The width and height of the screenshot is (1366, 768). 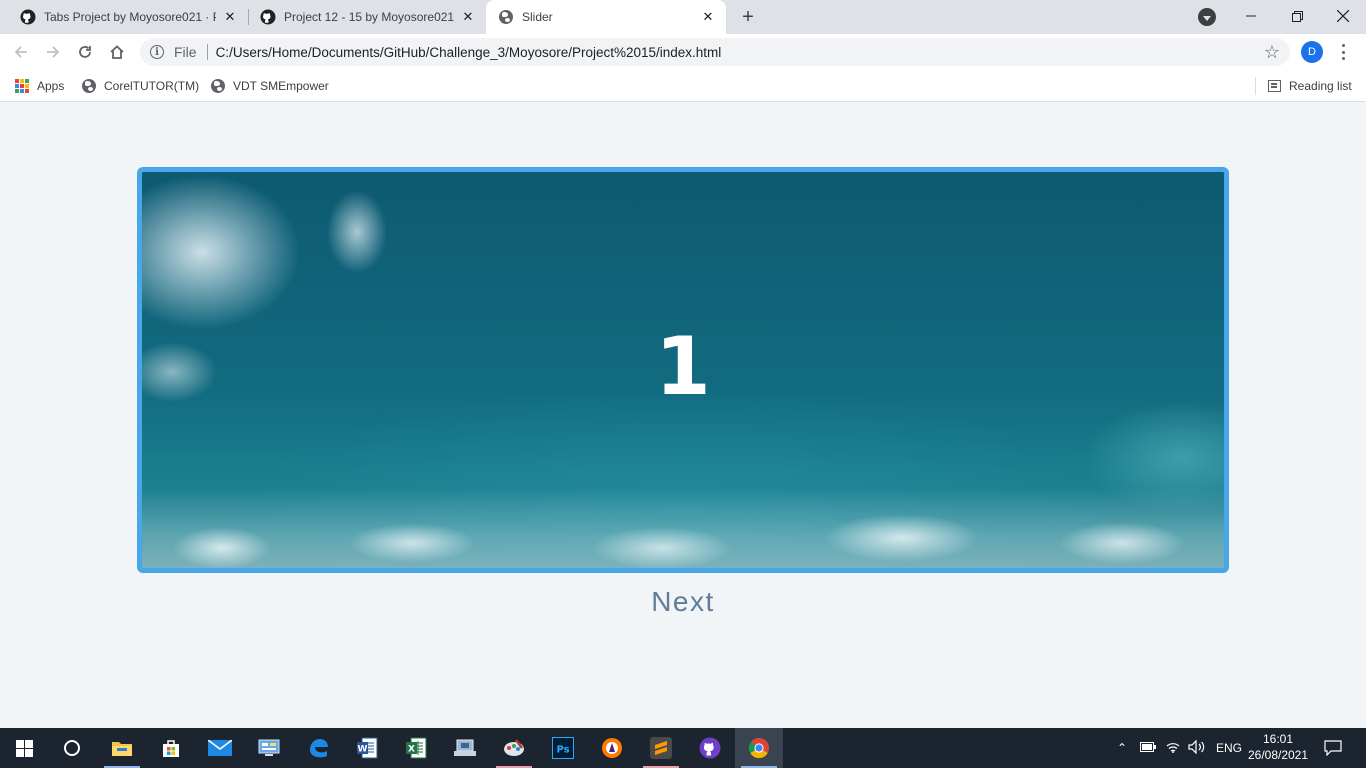 I want to click on reading-list-button: Reading list, so click(x=1310, y=86).